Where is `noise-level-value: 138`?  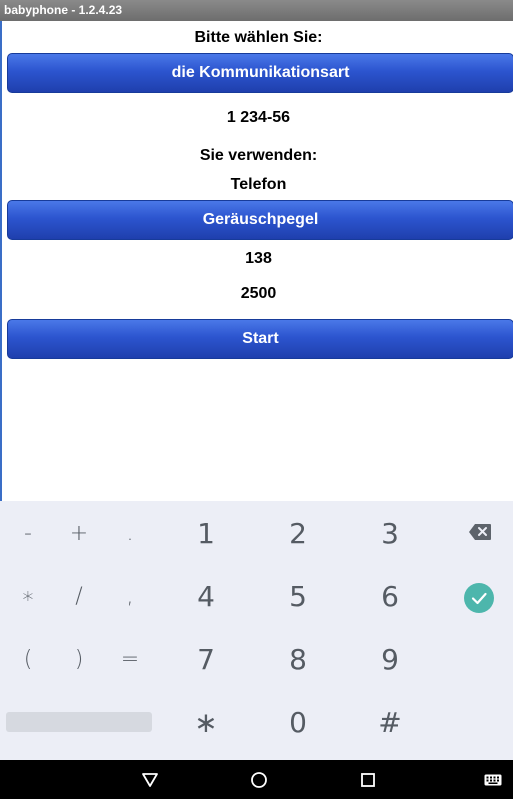
noise-level-value: 138 is located at coordinates (257, 259).